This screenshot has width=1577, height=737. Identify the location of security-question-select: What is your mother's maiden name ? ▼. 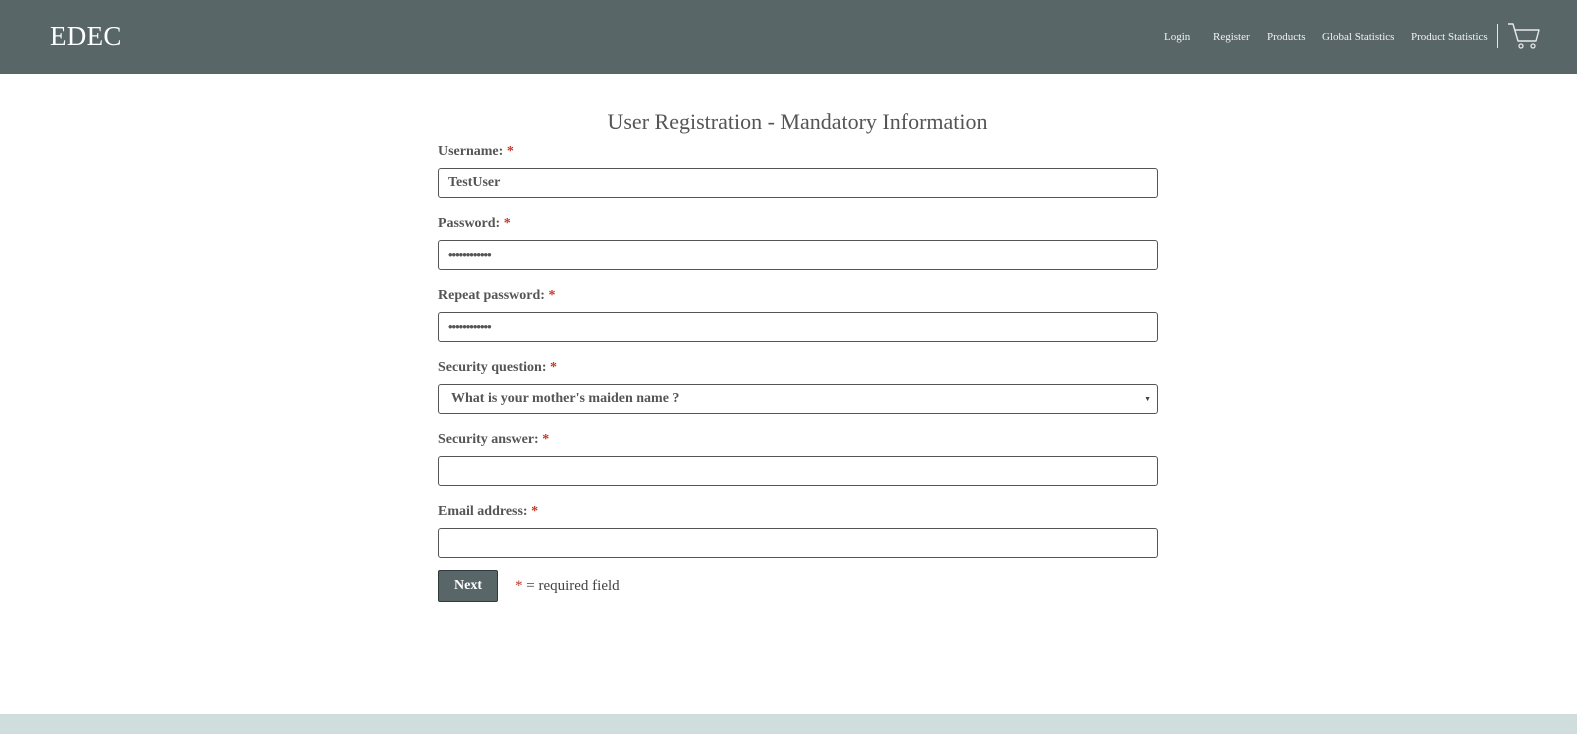
(798, 399).